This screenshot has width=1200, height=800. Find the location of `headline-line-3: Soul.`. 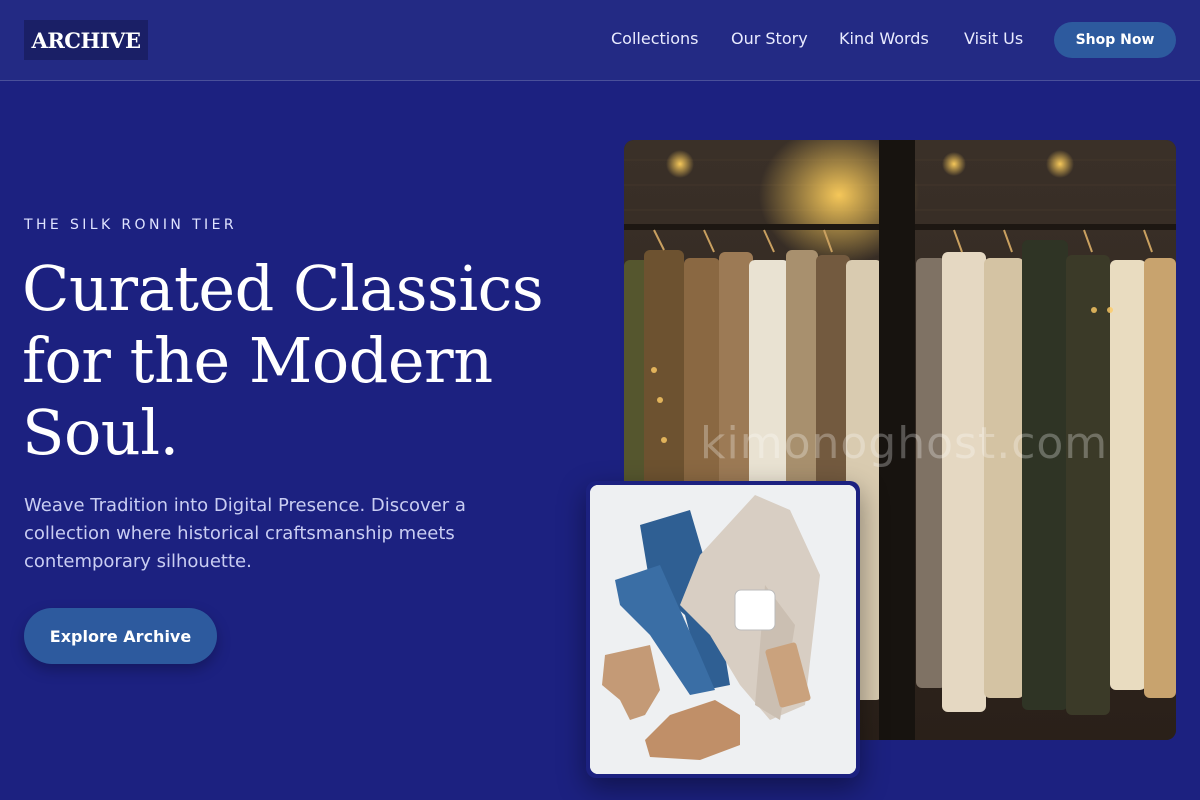

headline-line-3: Soul. is located at coordinates (100, 432).